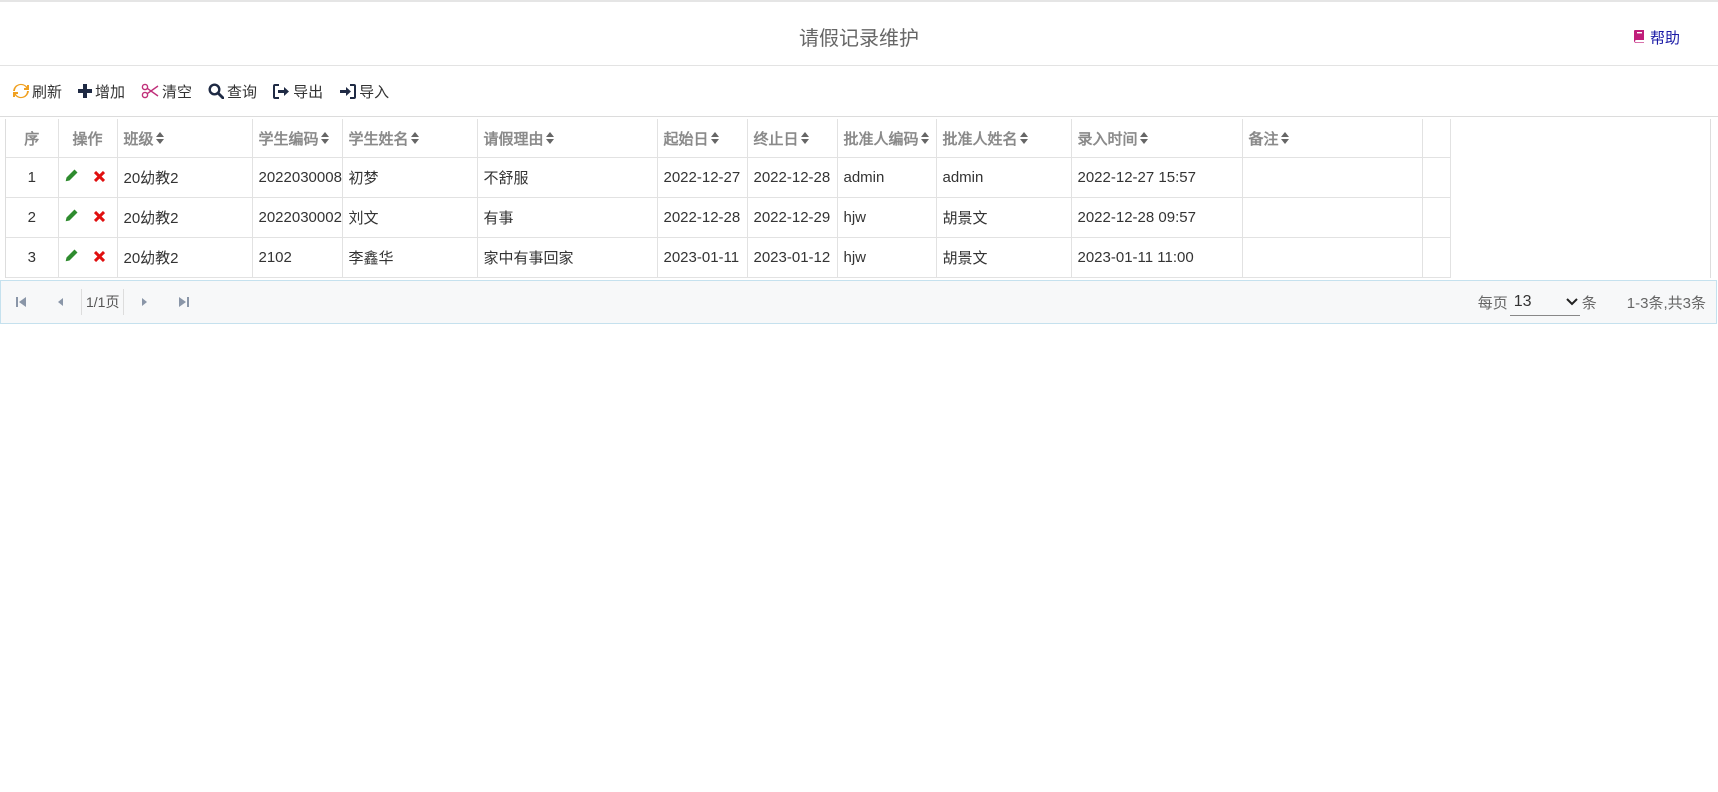 This screenshot has width=1718, height=792. I want to click on prev-page-icon, so click(60, 302).